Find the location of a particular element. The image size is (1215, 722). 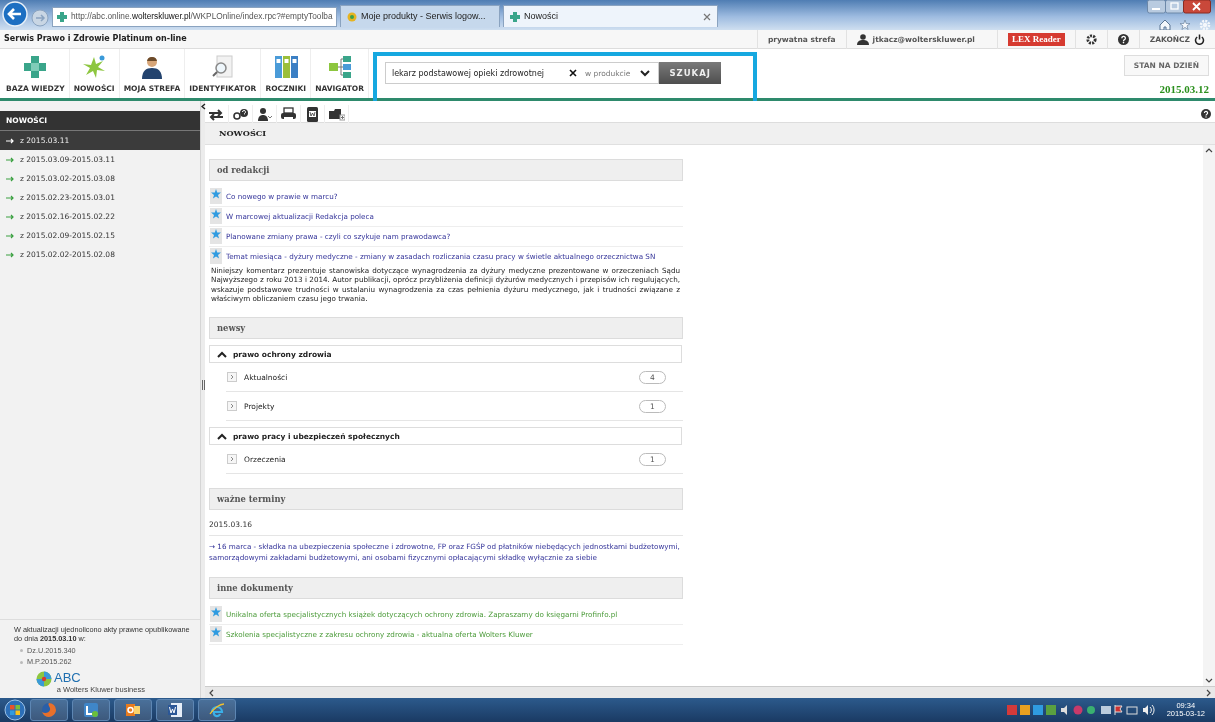

section-header: inne dokumenty is located at coordinates (446, 588).